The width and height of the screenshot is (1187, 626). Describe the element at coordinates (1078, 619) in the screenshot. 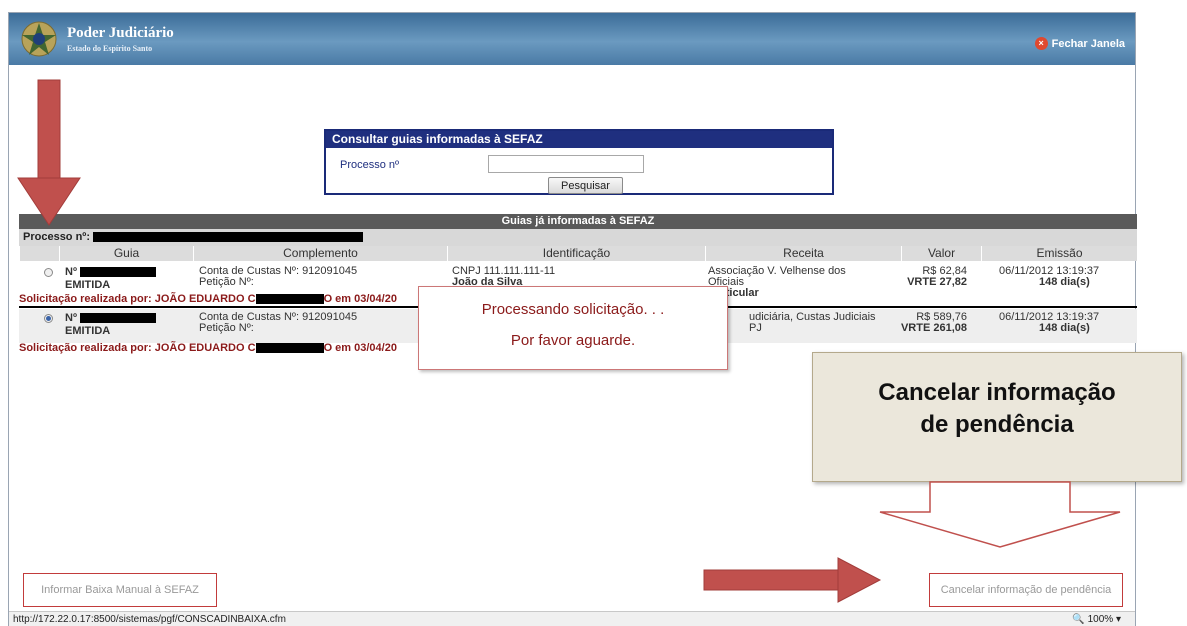

I see `zoom-icon: 🔍` at that location.